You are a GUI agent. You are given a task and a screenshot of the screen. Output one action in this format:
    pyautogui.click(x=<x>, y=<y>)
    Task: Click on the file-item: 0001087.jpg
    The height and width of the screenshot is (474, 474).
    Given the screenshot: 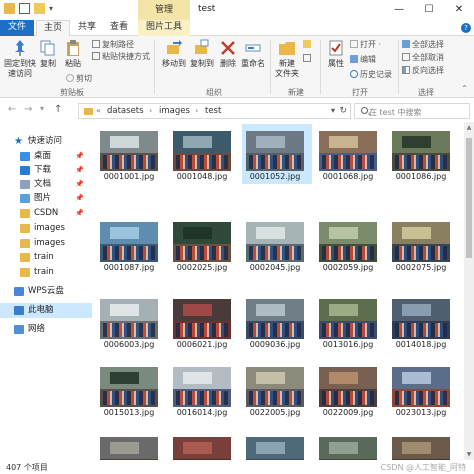 What is the action you would take?
    pyautogui.click(x=131, y=245)
    